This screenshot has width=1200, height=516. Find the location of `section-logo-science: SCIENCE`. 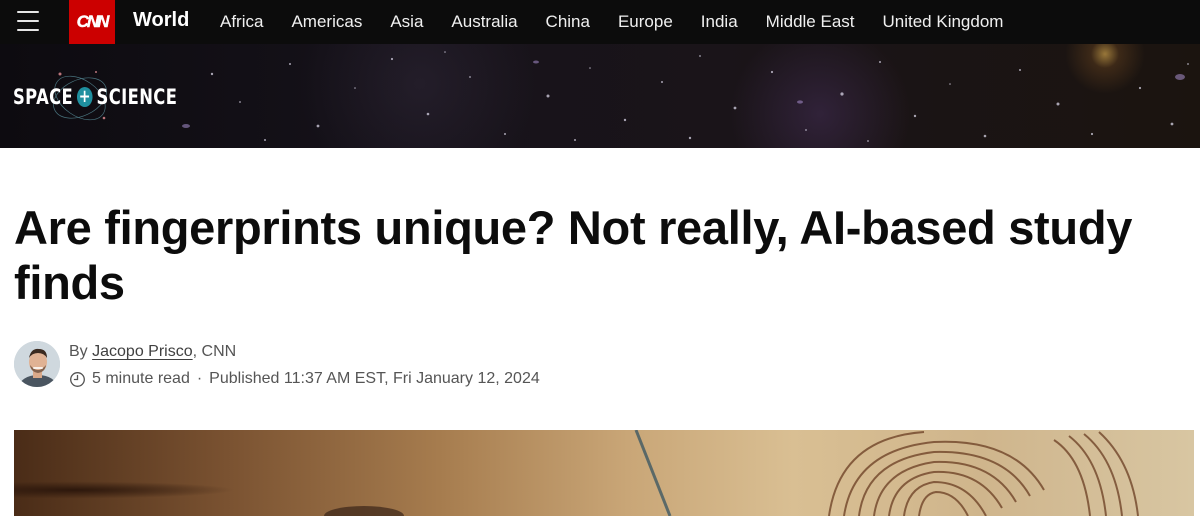

section-logo-science: SCIENCE is located at coordinates (137, 97).